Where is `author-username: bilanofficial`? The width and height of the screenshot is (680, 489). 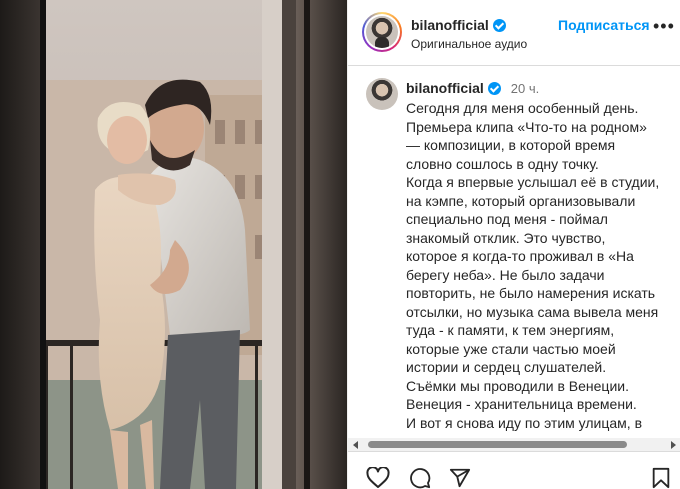 author-username: bilanofficial is located at coordinates (458, 25).